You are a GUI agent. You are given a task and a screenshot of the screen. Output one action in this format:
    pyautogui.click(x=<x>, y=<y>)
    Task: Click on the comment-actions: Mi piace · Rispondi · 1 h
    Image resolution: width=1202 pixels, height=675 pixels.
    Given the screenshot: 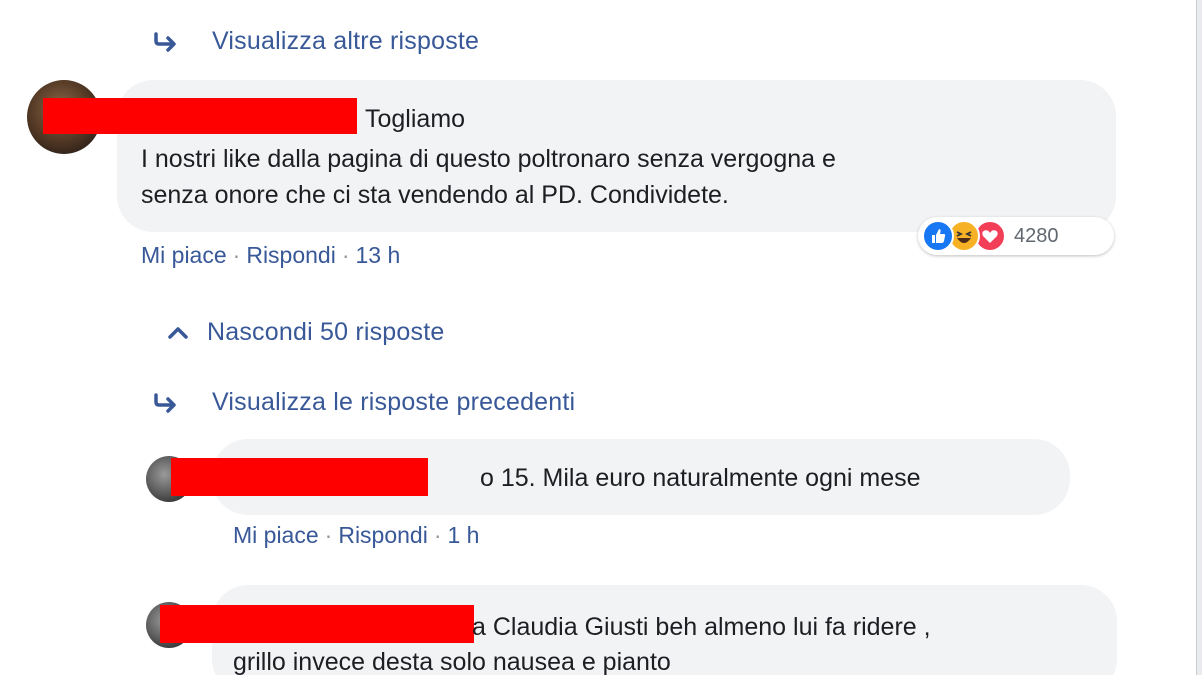 What is the action you would take?
    pyautogui.click(x=356, y=535)
    